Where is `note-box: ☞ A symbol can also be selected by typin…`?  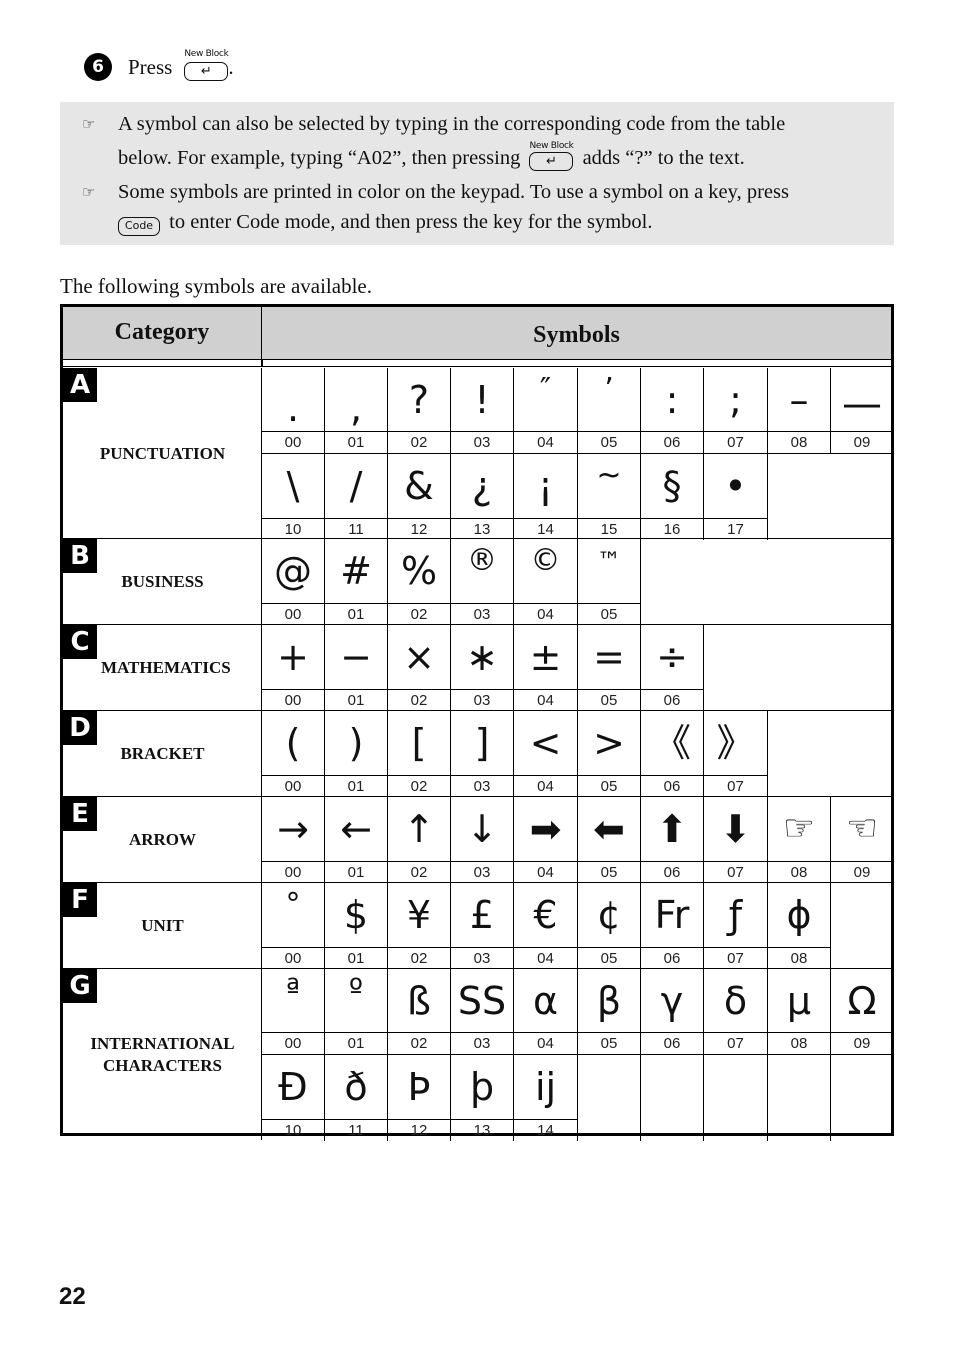 note-box: ☞ A symbol can also be selected by typin… is located at coordinates (477, 173).